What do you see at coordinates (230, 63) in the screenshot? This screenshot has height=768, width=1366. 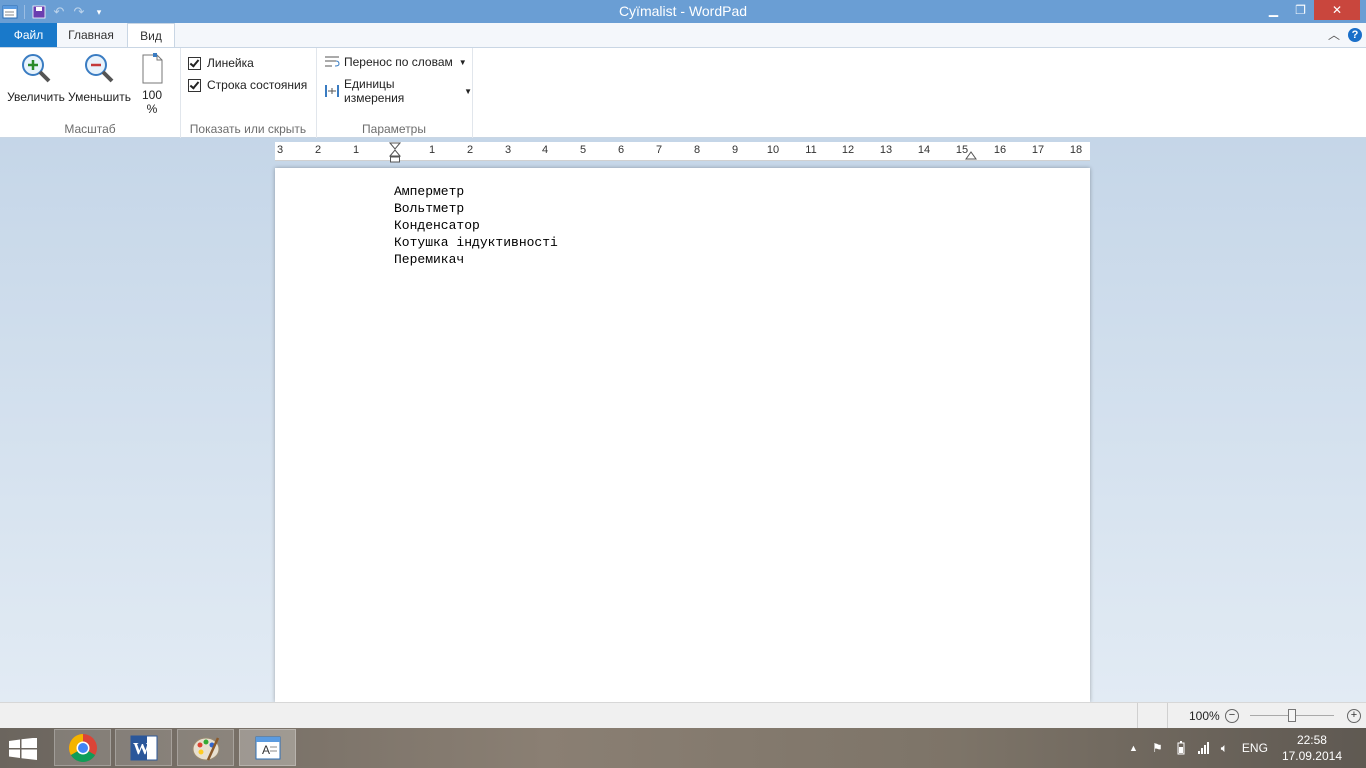 I see `ruler-label: Линейка` at bounding box center [230, 63].